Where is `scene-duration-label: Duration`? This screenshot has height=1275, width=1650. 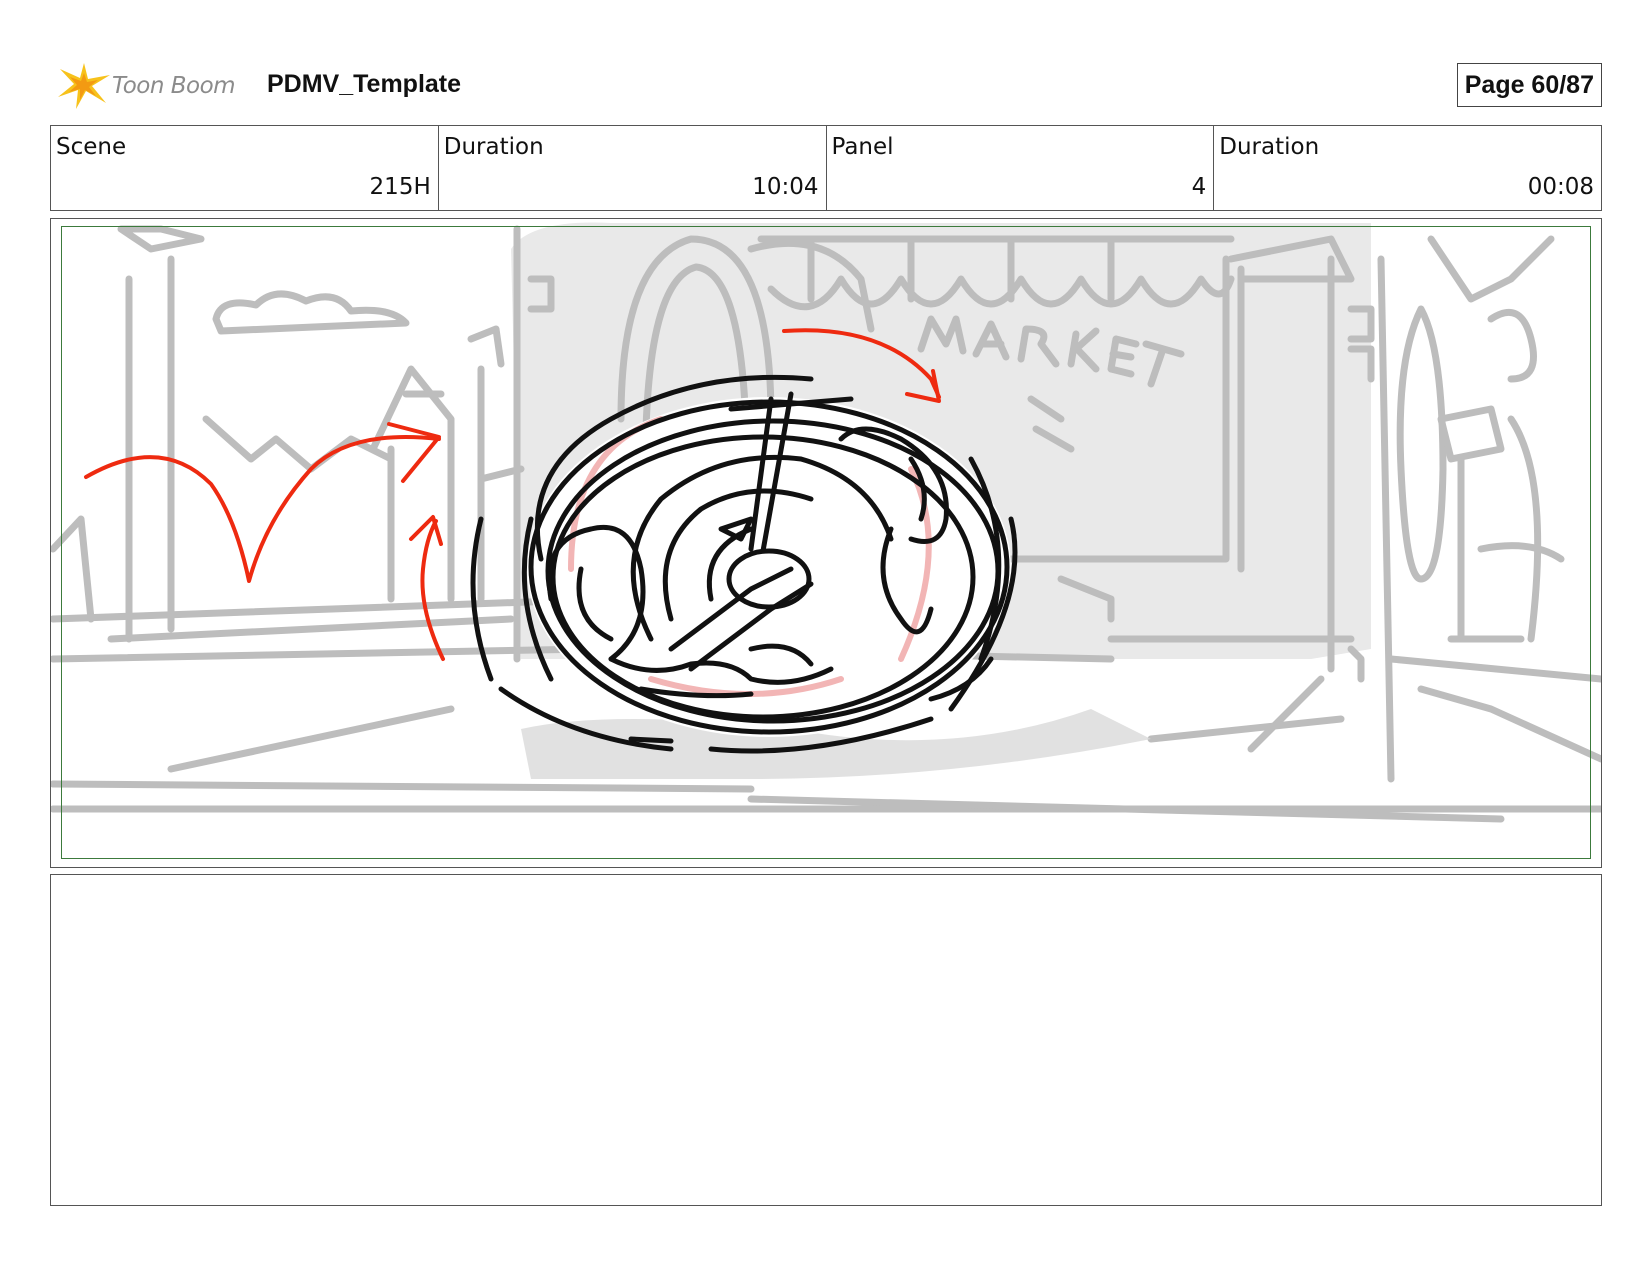
scene-duration-label: Duration is located at coordinates (493, 147).